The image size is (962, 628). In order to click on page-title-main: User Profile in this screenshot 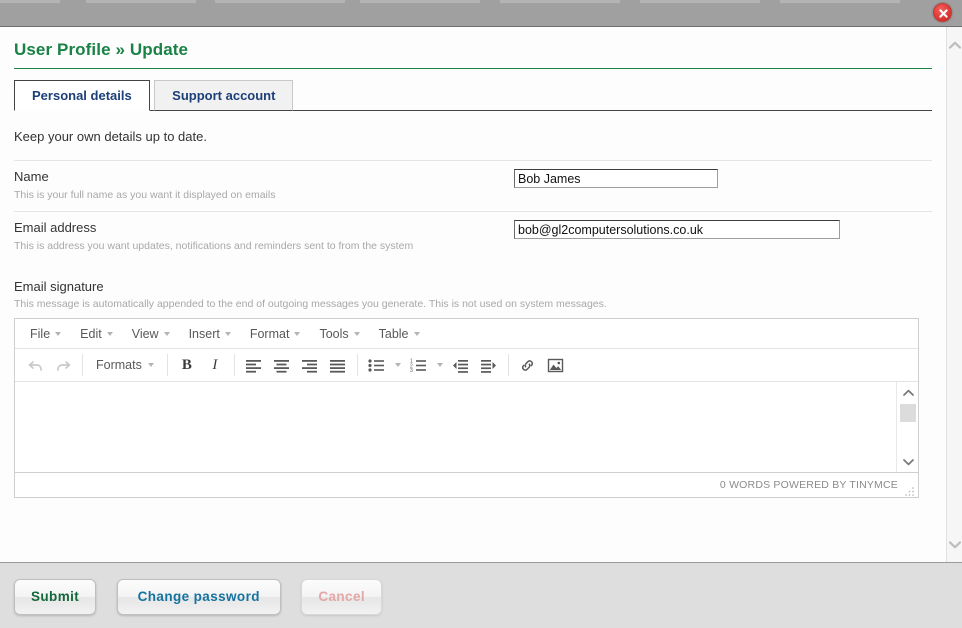, I will do `click(62, 49)`.